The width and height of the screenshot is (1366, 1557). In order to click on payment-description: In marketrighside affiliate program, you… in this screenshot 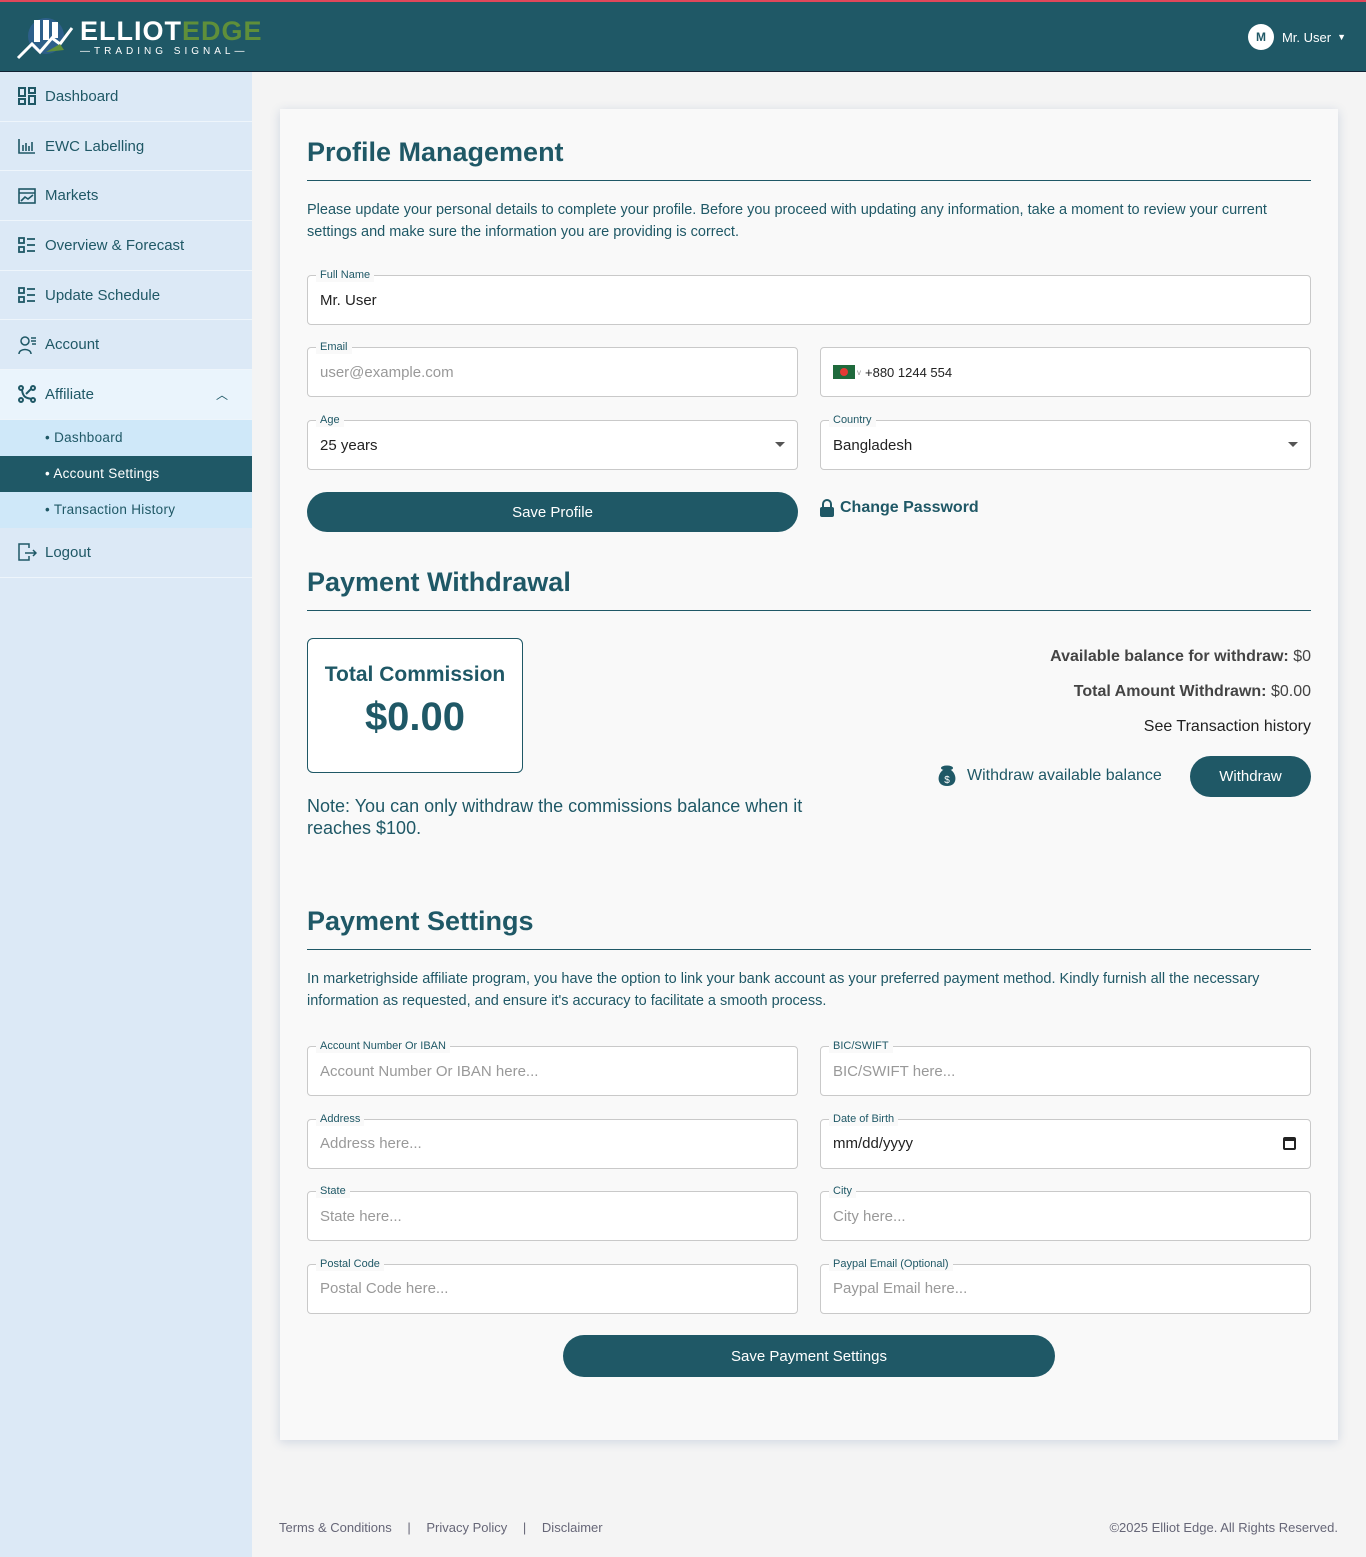, I will do `click(783, 990)`.